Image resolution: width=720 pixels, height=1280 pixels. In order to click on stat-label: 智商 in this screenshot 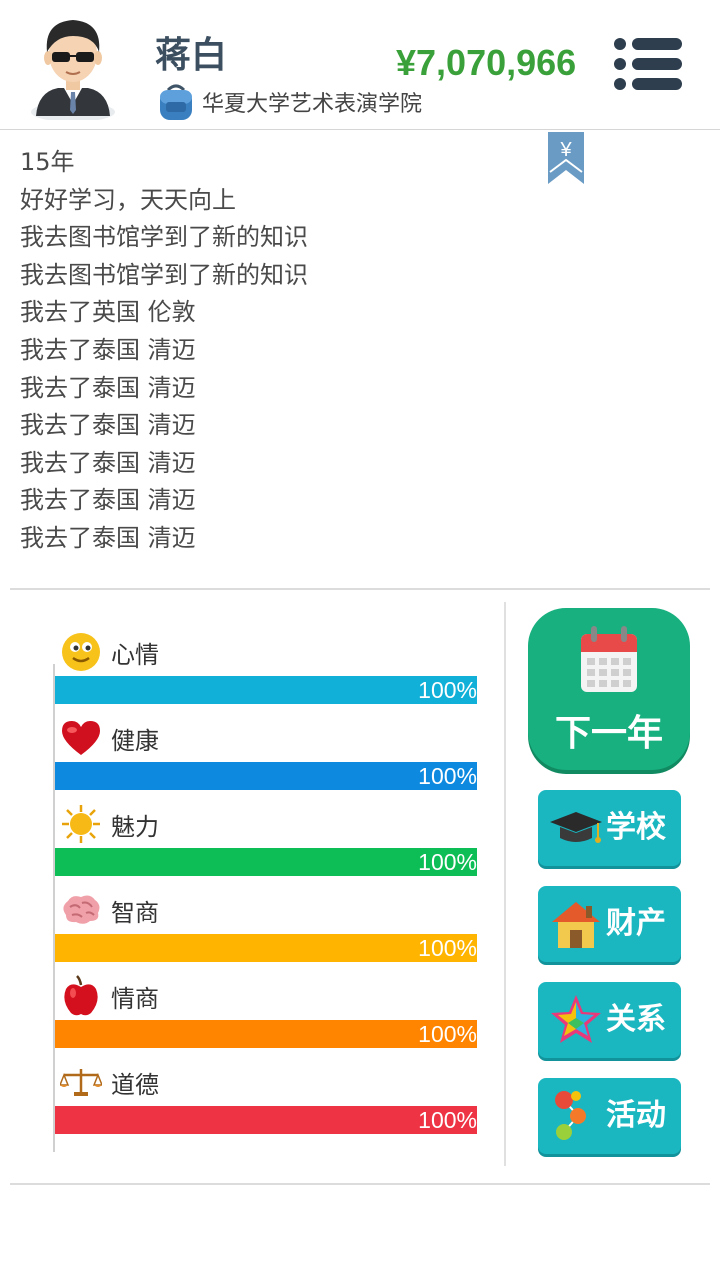, I will do `click(135, 912)`.